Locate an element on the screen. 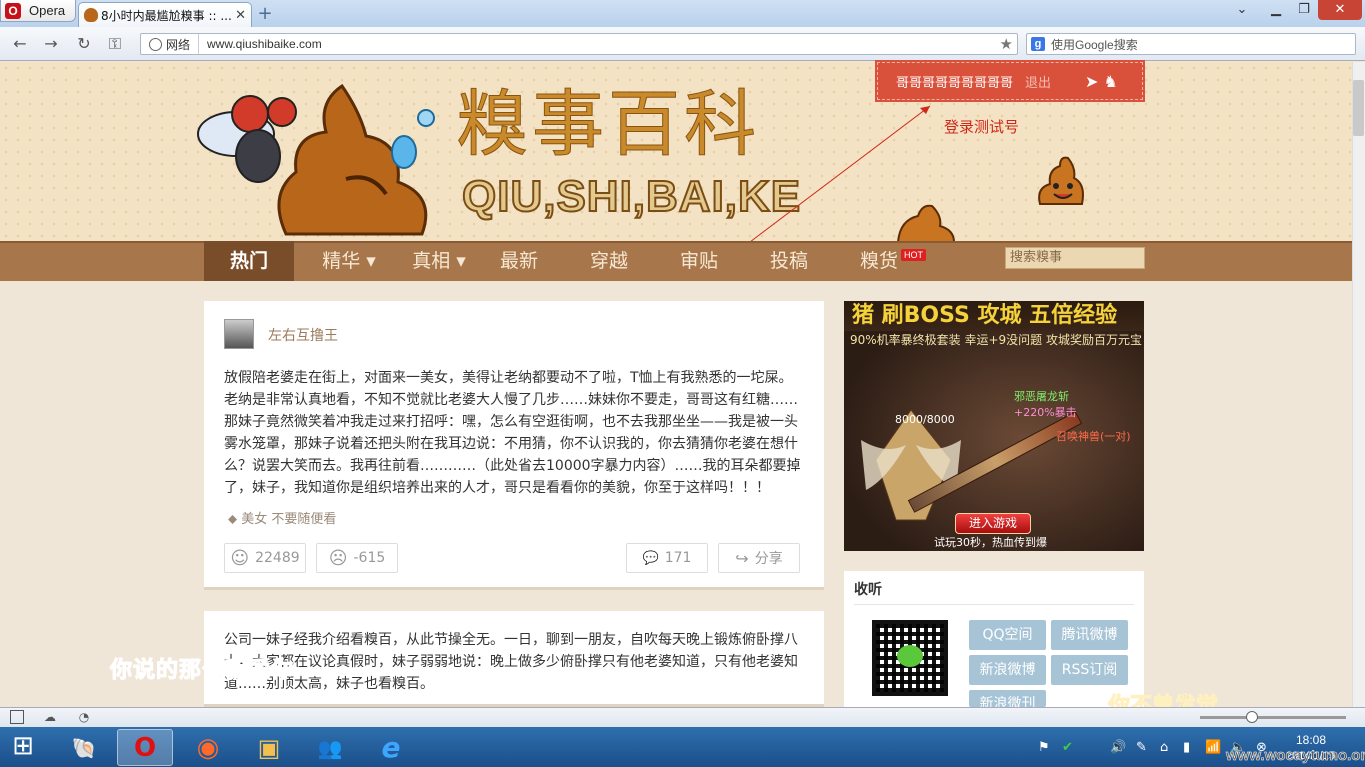  frown-icon: ☹ is located at coordinates (338, 558).